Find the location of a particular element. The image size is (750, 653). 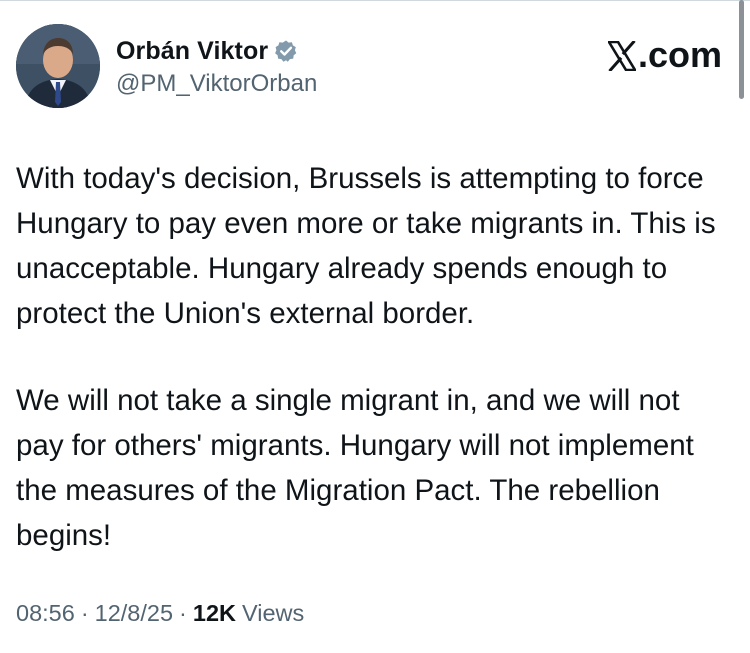

tweet-meta: 08:56 · 12/8/25 · 12K Views is located at coordinates (160, 613).